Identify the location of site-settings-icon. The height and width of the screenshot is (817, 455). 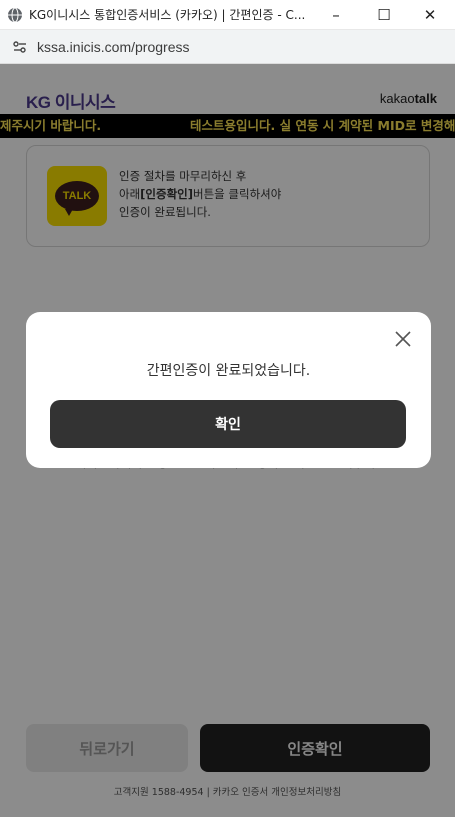
(20, 47).